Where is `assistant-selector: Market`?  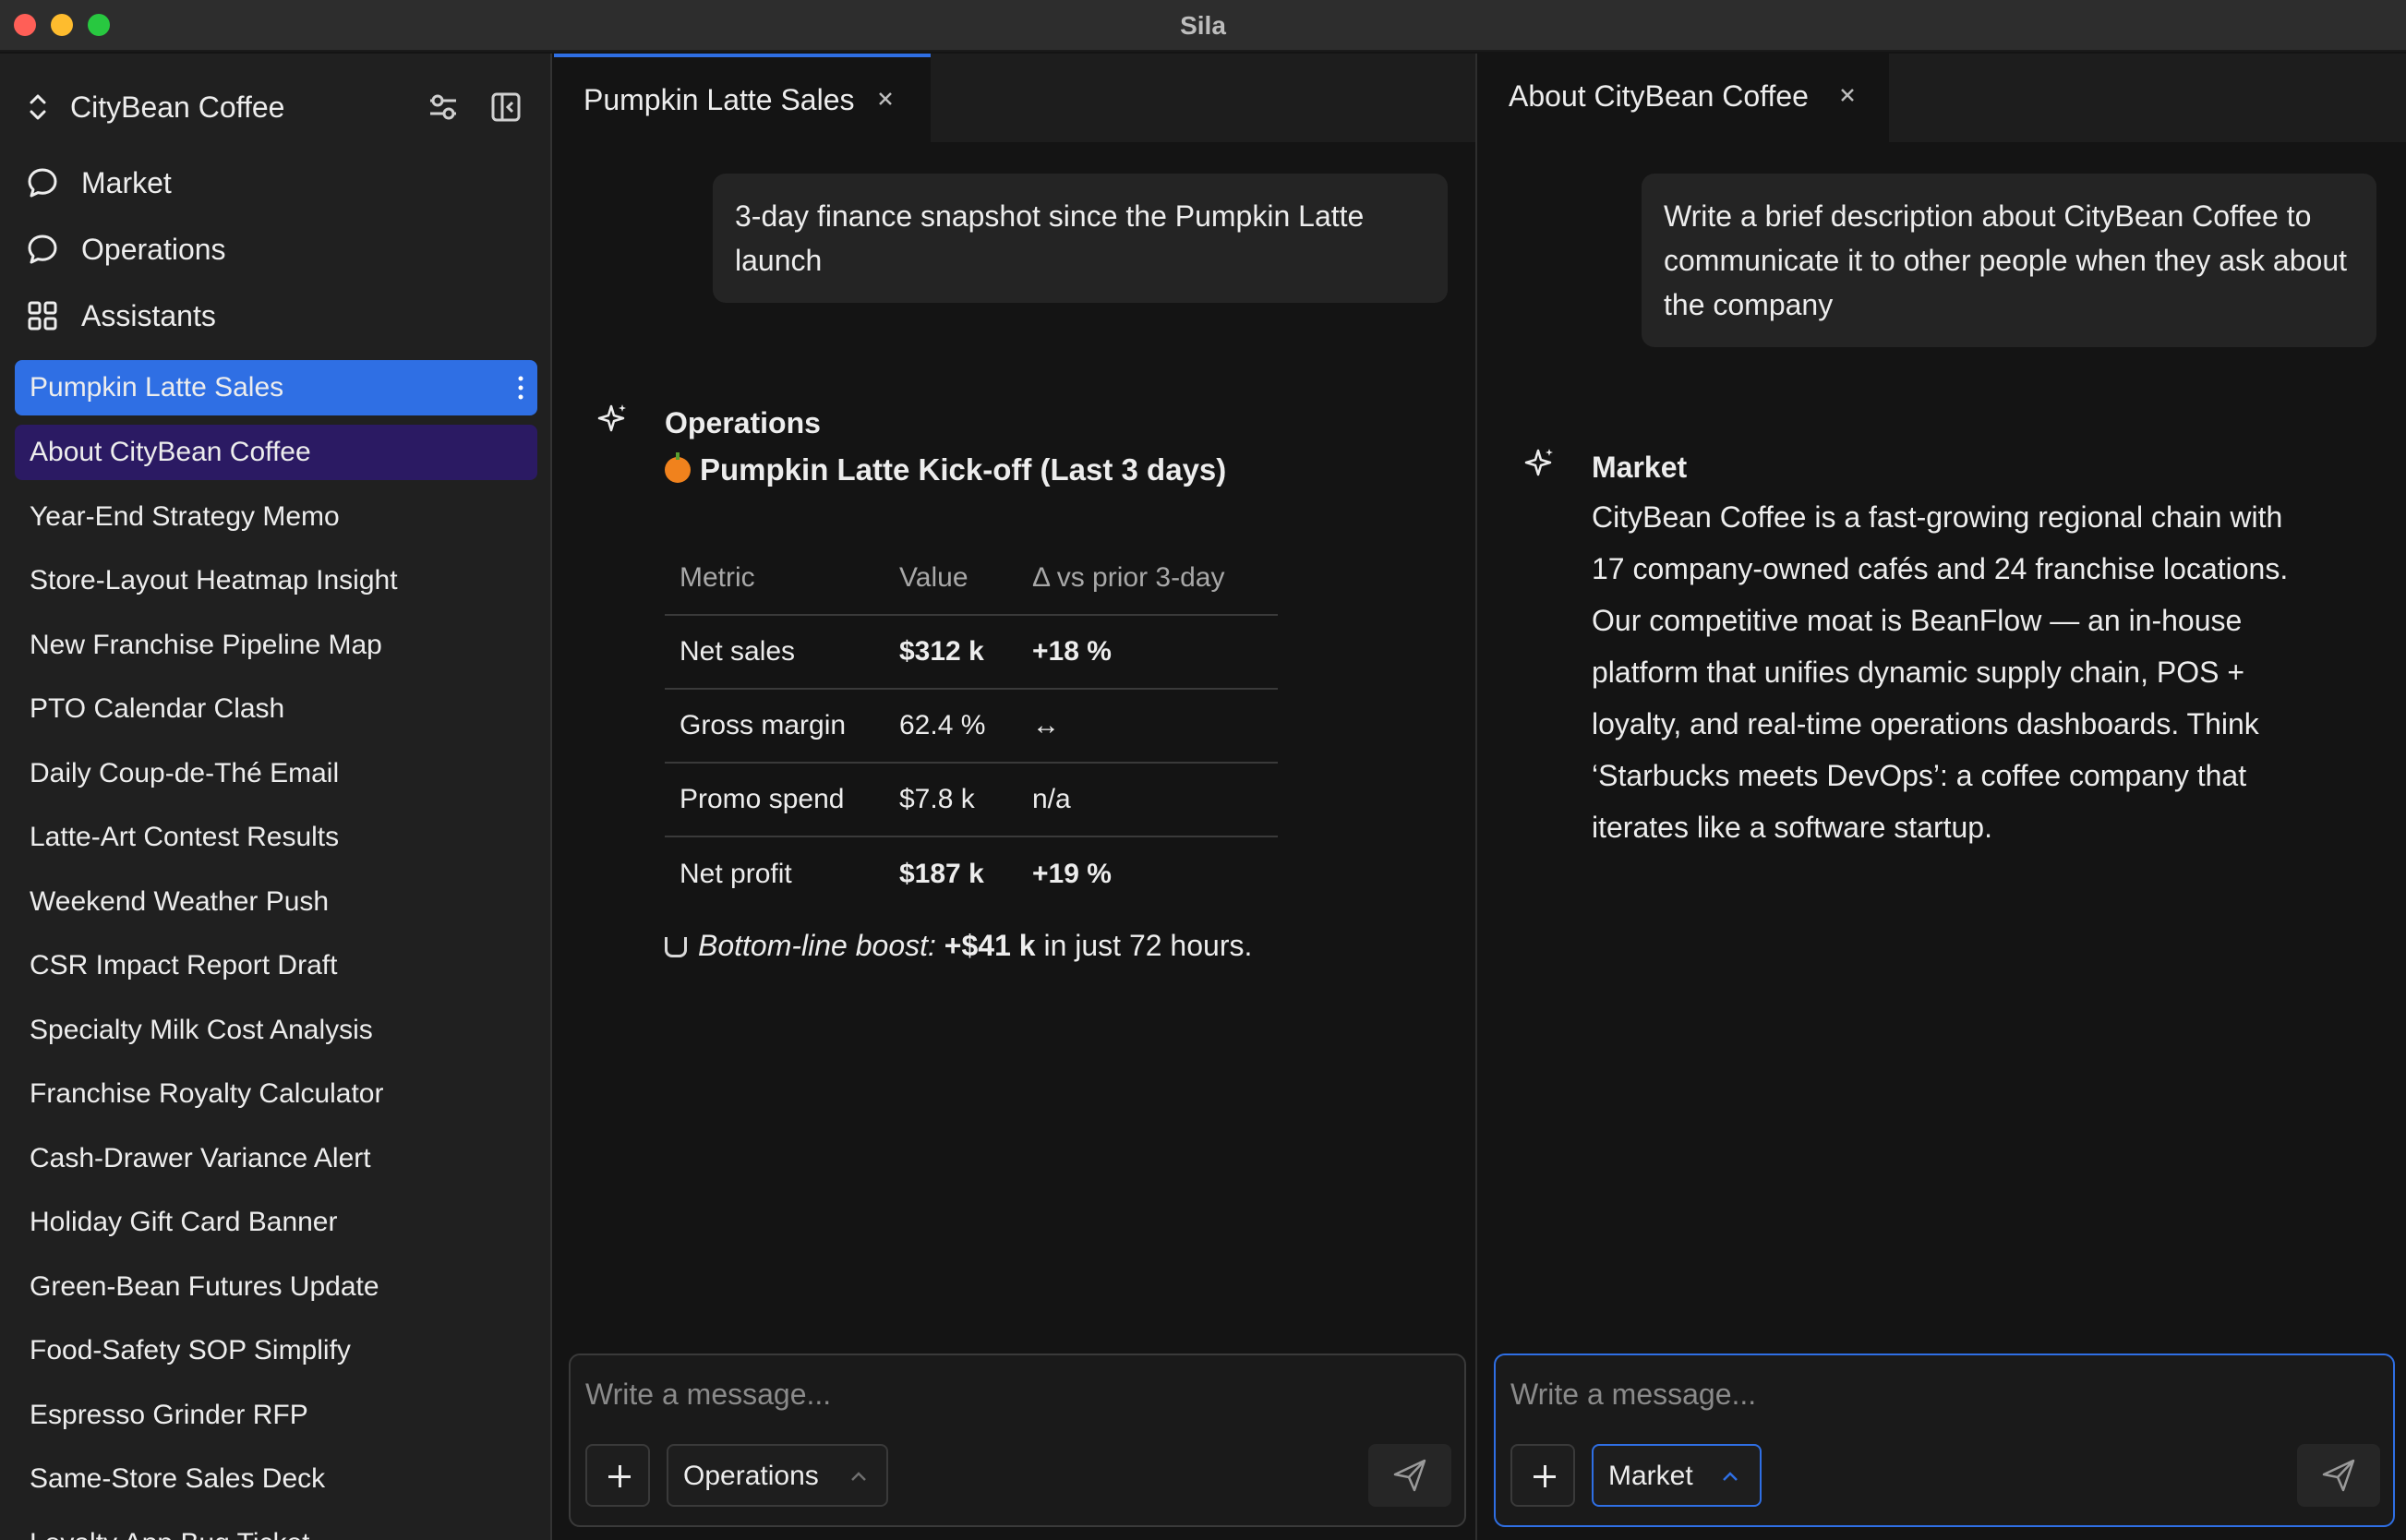
assistant-selector: Market is located at coordinates (1677, 1475).